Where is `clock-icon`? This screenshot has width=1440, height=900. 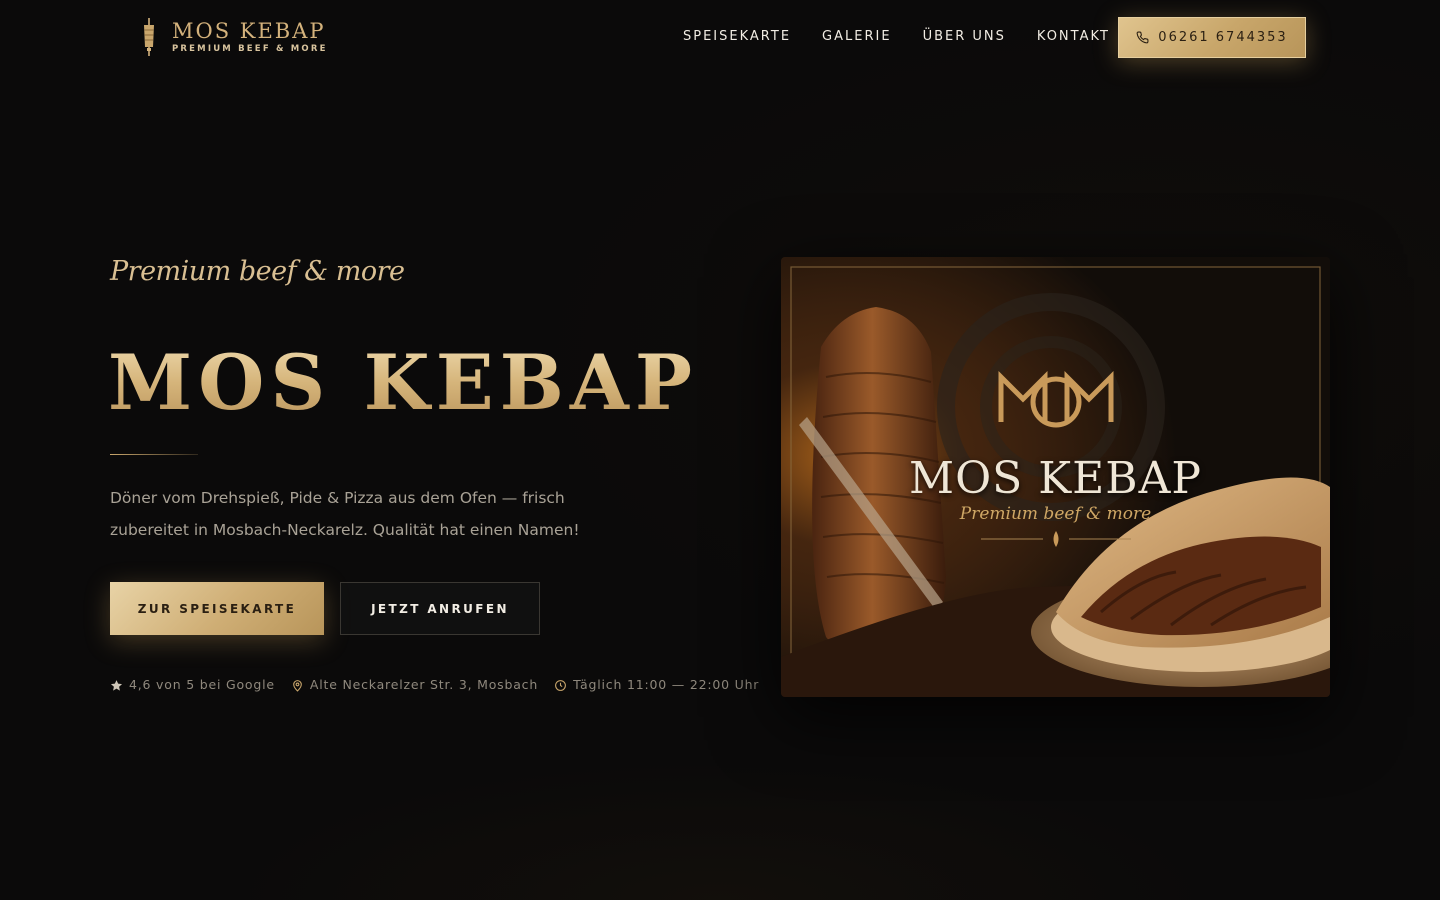
clock-icon is located at coordinates (560, 685).